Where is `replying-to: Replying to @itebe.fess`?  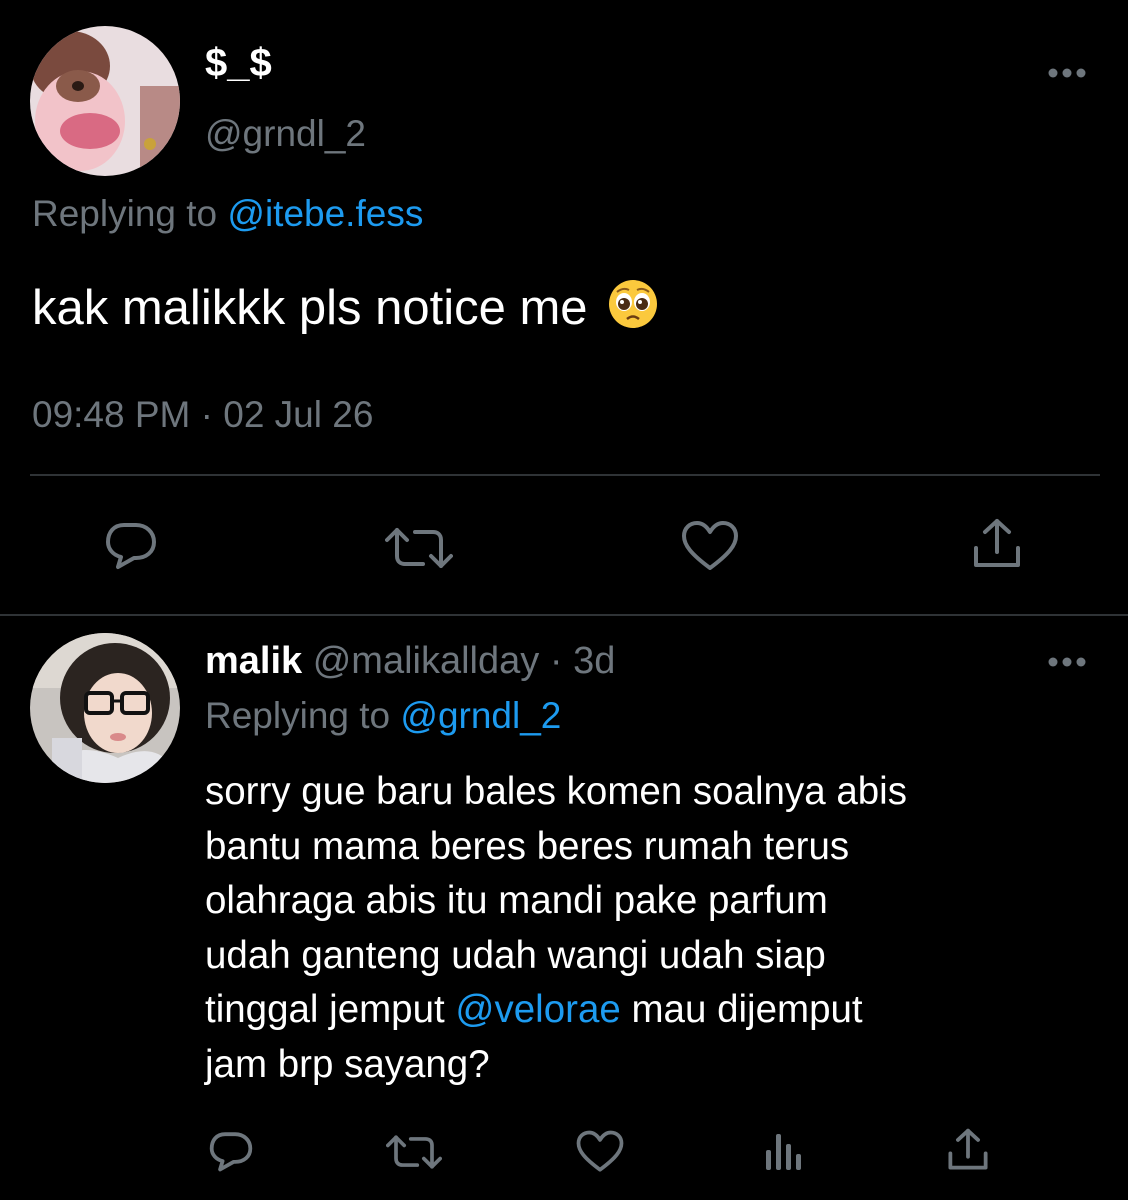
replying-to: Replying to @itebe.fess is located at coordinates (227, 214).